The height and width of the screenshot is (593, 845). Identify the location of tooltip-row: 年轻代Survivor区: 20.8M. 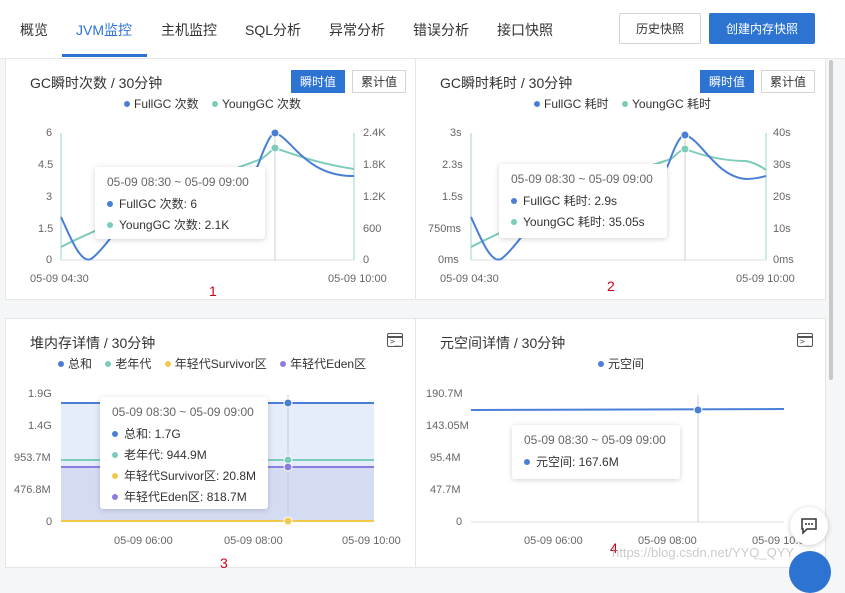
(184, 475).